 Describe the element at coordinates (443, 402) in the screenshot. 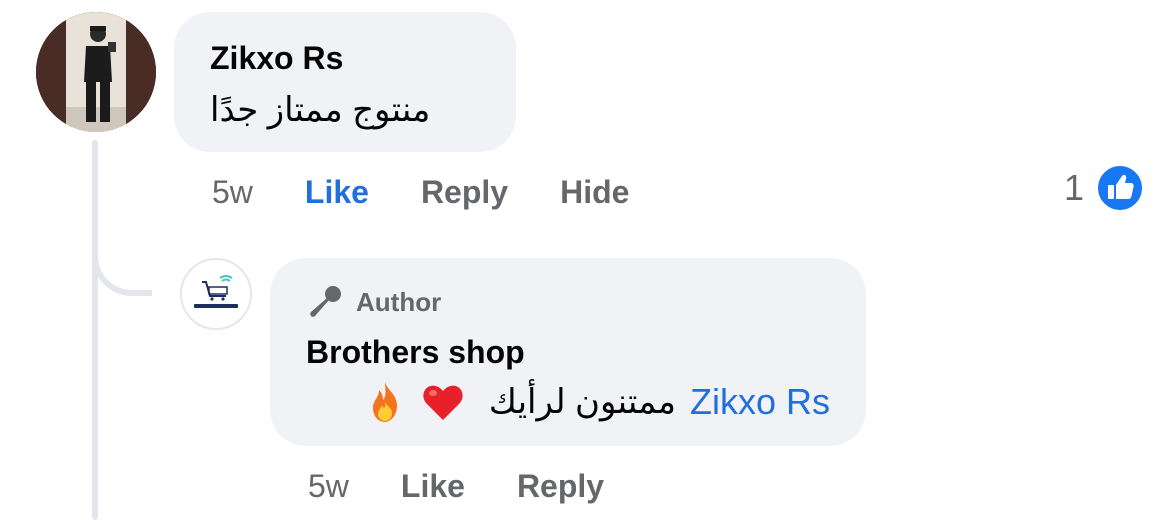

I see `heart-emoji` at that location.